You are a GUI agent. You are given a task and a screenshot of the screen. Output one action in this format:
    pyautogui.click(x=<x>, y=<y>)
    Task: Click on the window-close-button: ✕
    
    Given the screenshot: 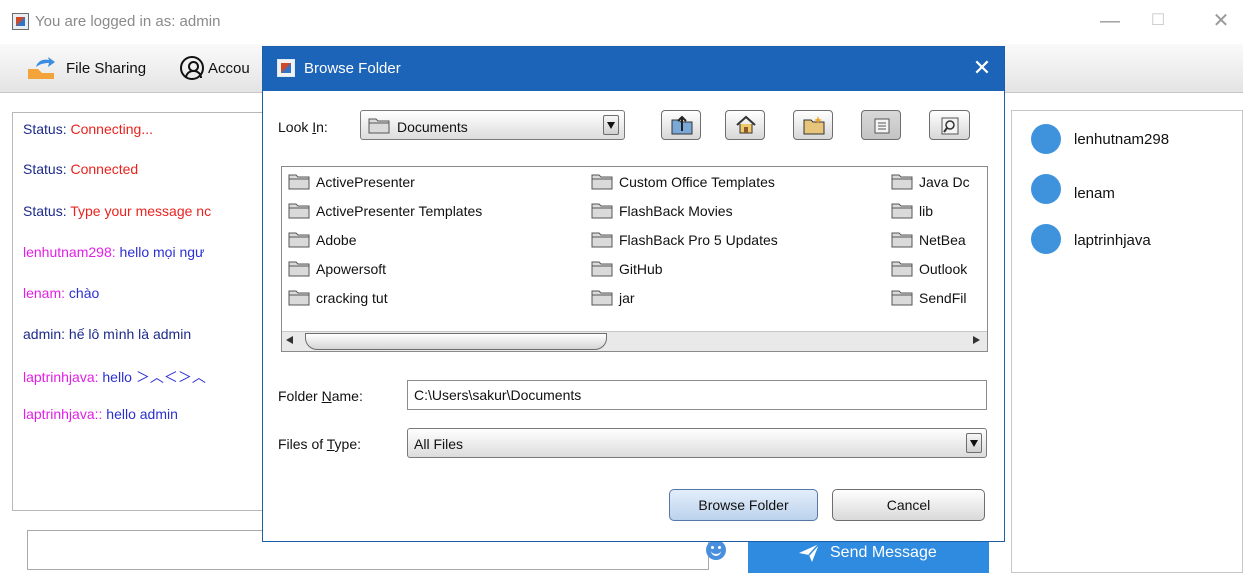 What is the action you would take?
    pyautogui.click(x=1221, y=21)
    